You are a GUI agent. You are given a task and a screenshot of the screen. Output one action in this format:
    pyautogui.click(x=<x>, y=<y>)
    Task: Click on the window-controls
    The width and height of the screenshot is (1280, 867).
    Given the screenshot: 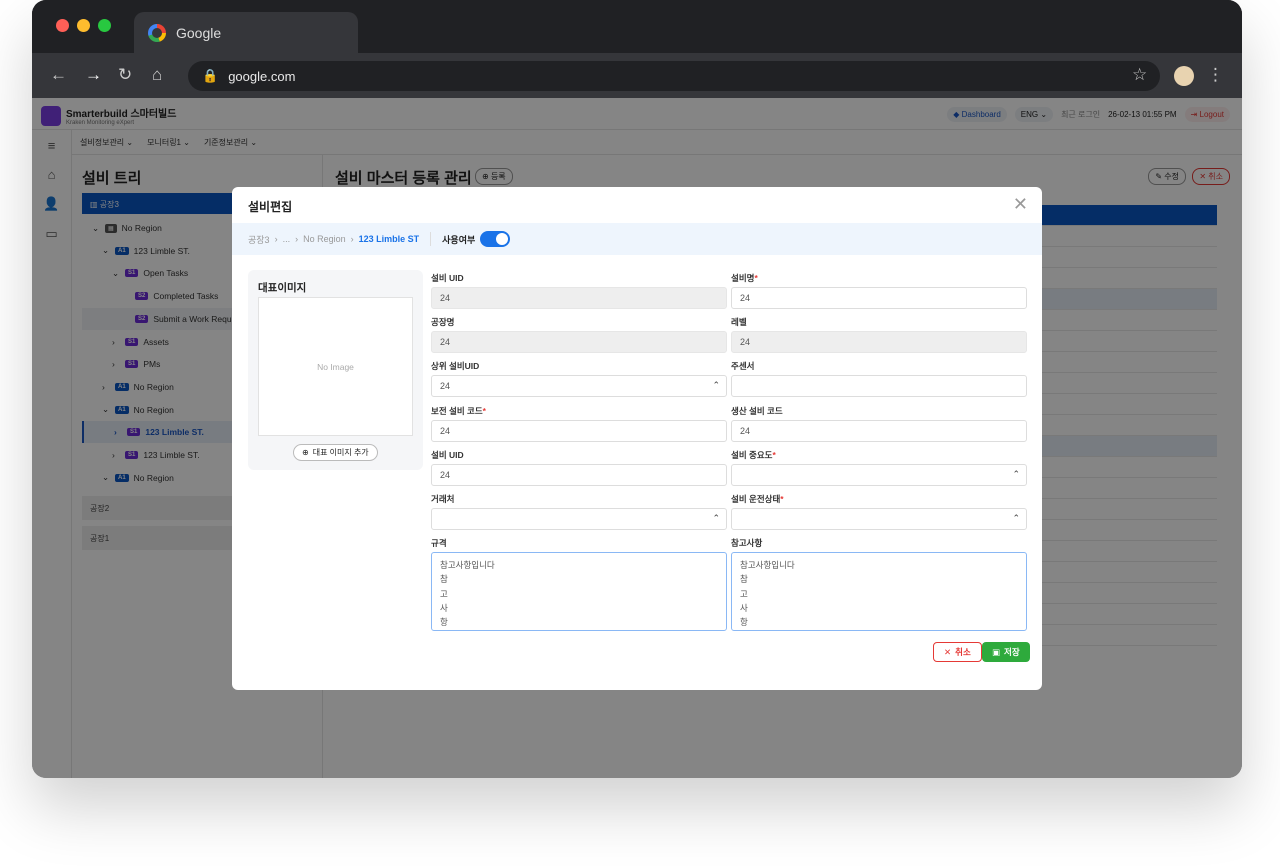 What is the action you would take?
    pyautogui.click(x=83, y=25)
    